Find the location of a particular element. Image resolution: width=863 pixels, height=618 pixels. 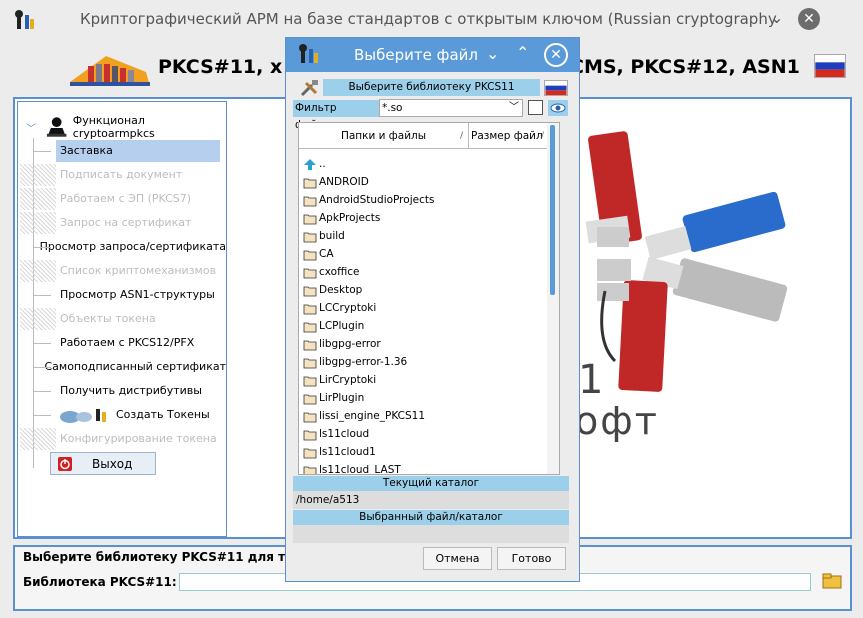

list-item-folder: lissi_engine_PKCS11 is located at coordinates (368, 416).